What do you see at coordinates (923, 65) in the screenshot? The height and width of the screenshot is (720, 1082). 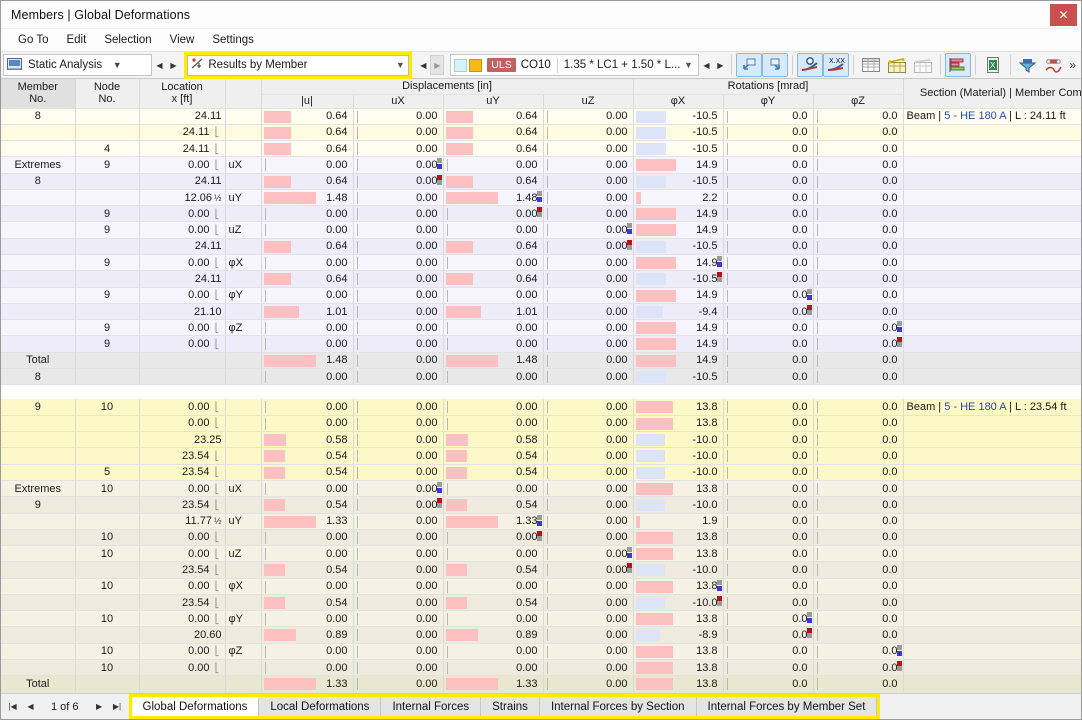 I see `table-plain-icon` at bounding box center [923, 65].